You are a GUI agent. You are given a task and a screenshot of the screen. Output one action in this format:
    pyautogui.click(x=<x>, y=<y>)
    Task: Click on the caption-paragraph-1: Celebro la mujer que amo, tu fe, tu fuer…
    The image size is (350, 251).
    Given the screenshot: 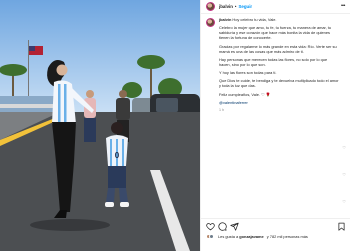 What is the action you would take?
    pyautogui.click(x=275, y=33)
    